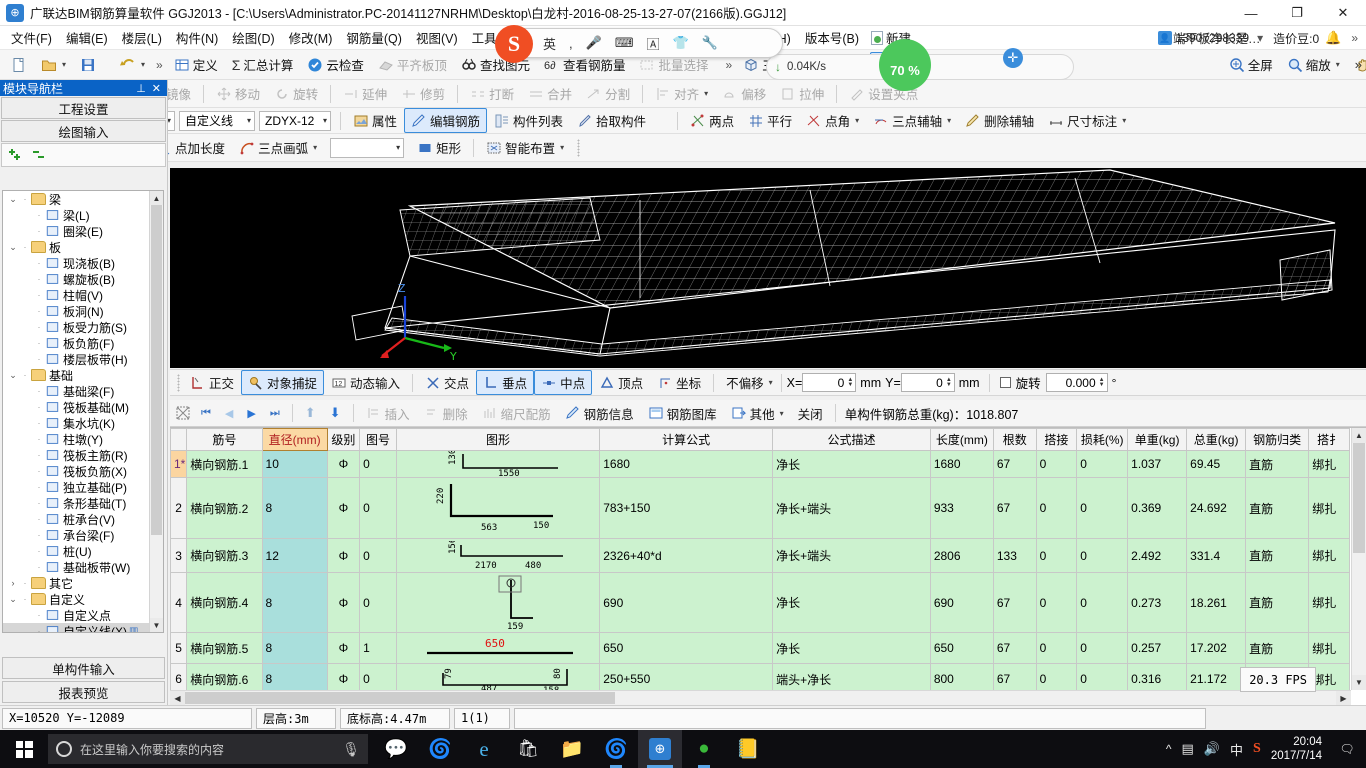 The width and height of the screenshot is (1366, 768). Describe the element at coordinates (196, 64) in the screenshot. I see `define-button: 定义` at that location.